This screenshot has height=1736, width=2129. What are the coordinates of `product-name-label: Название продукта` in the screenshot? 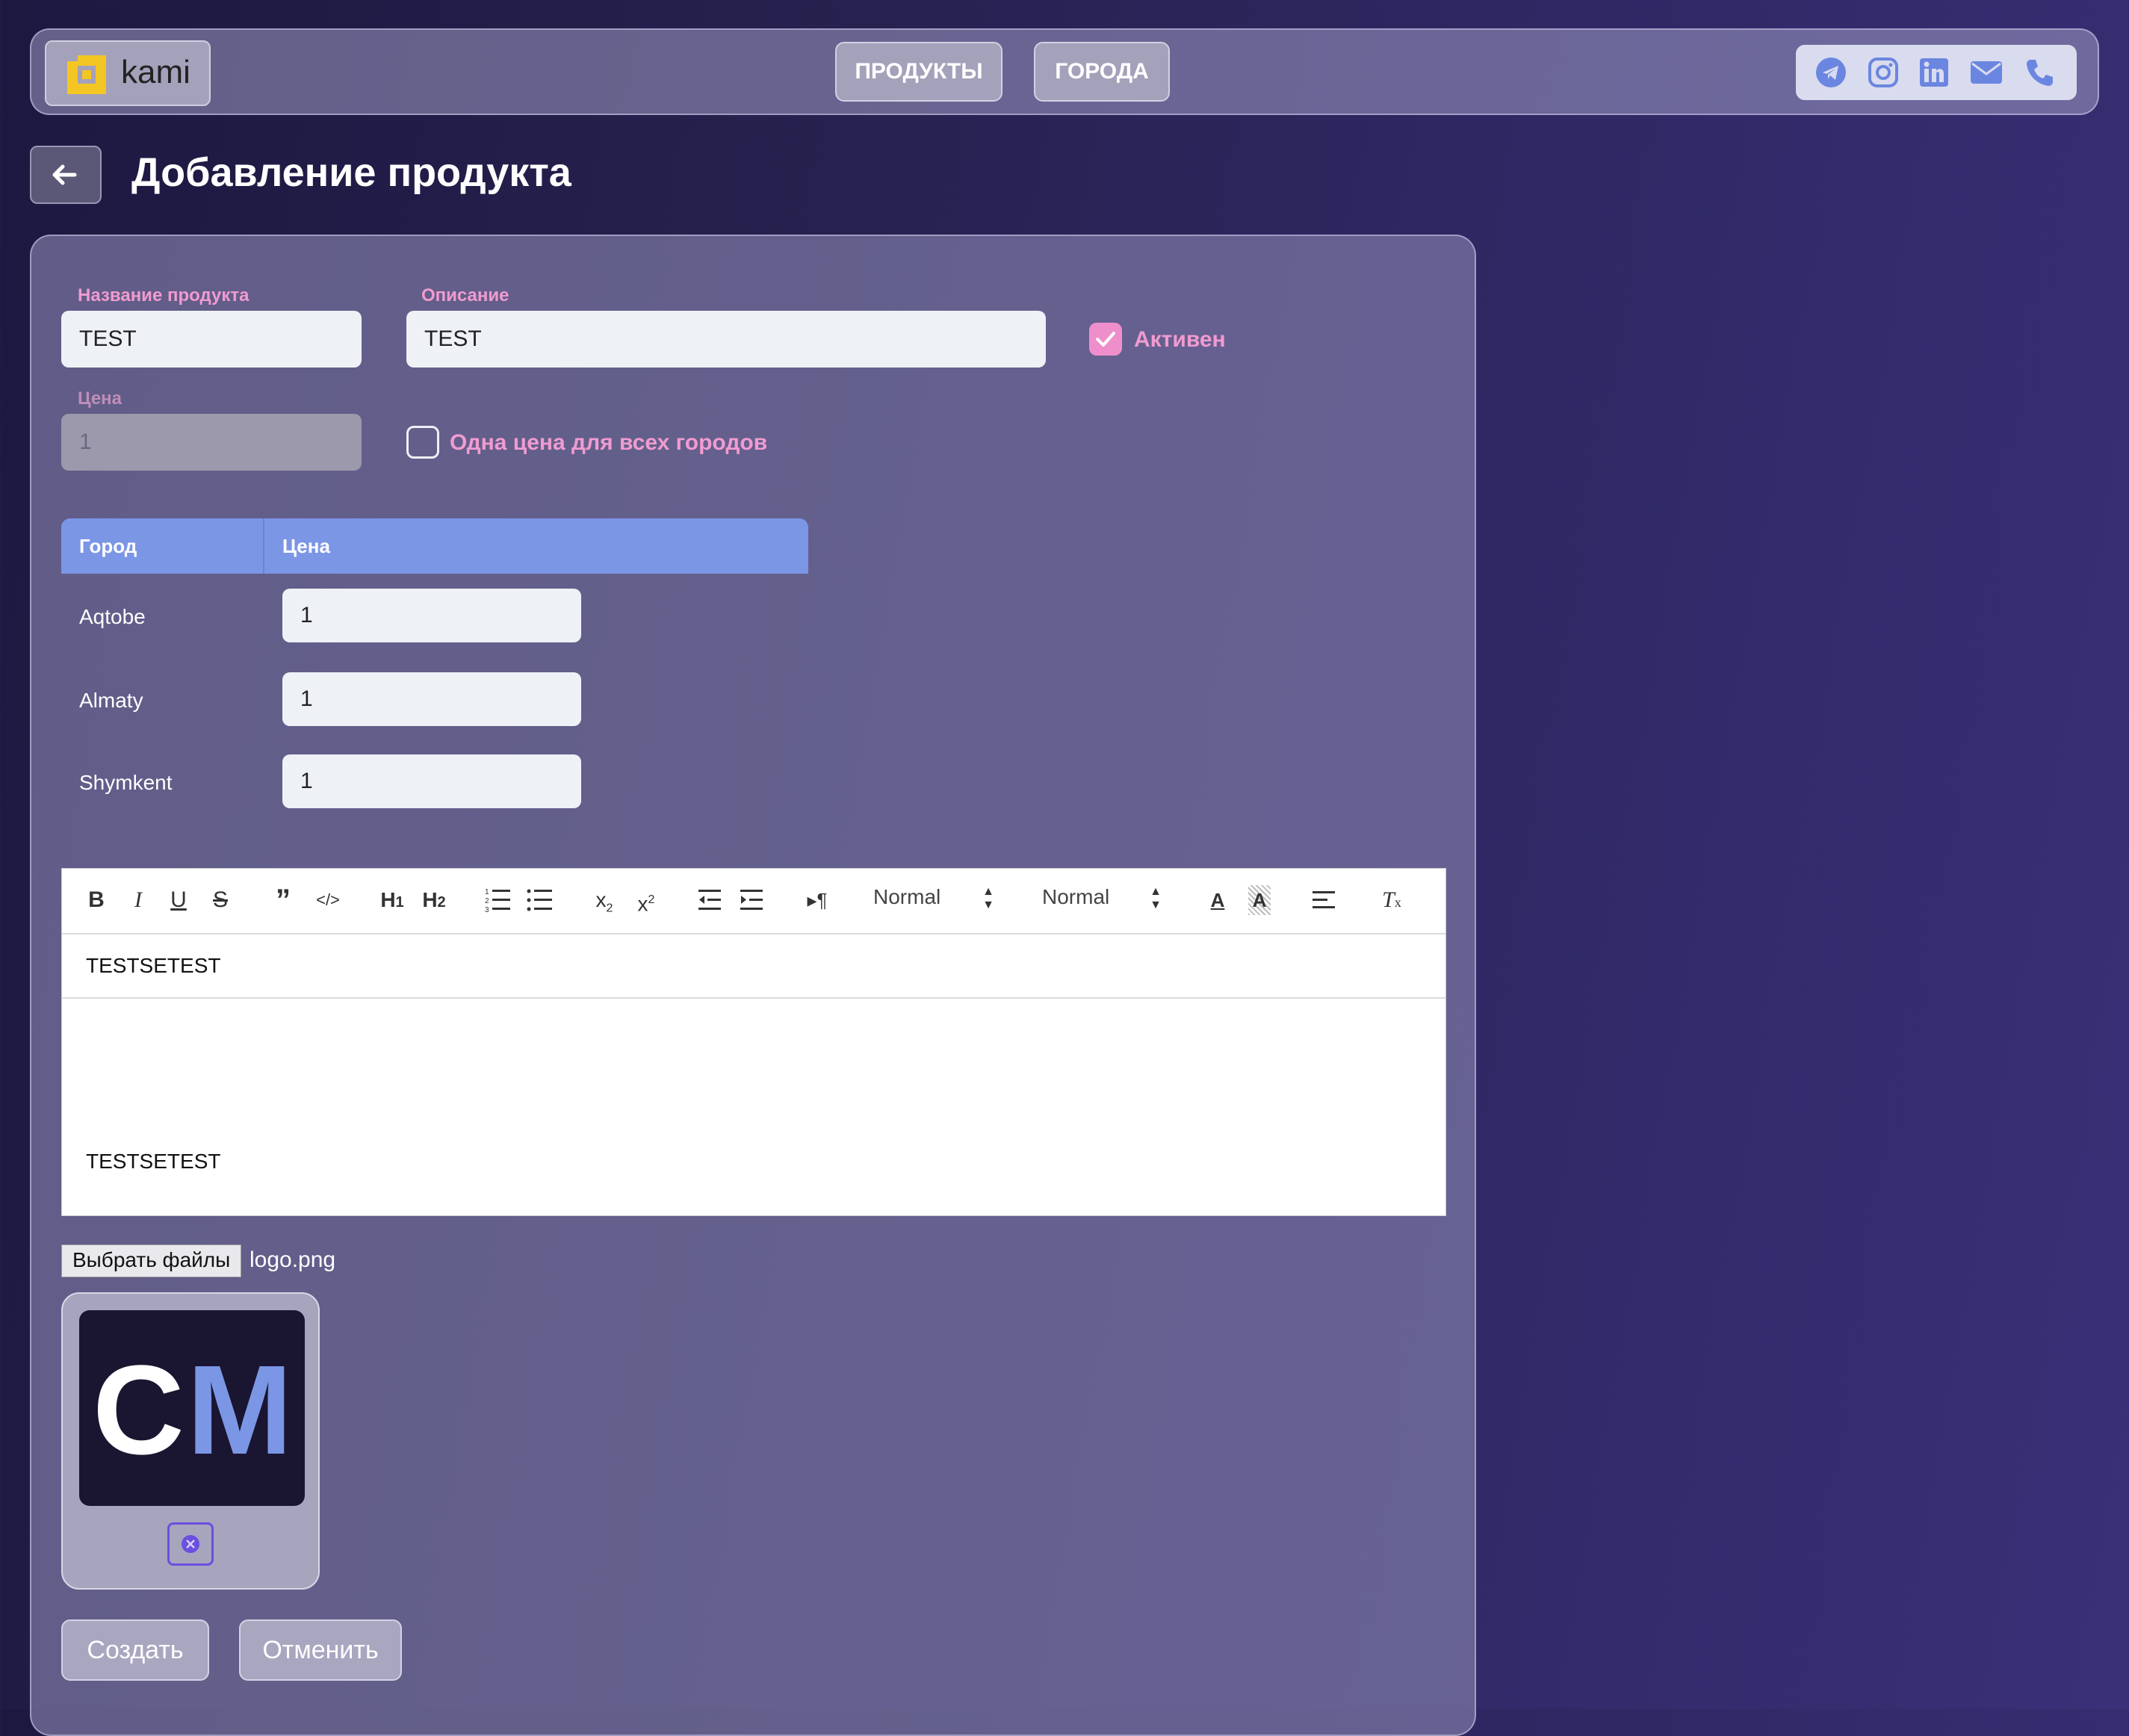 It's located at (164, 295).